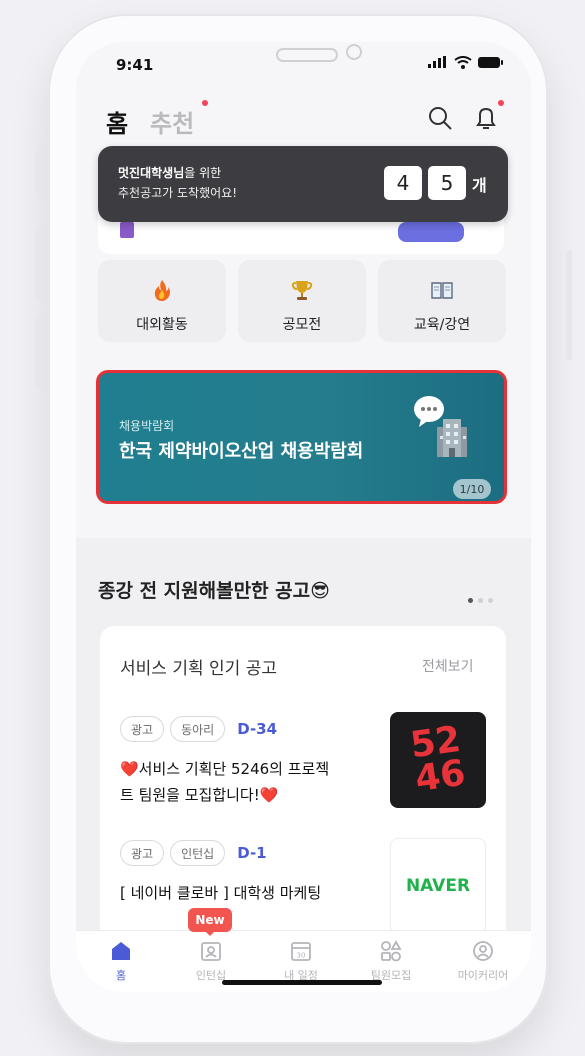 The width and height of the screenshot is (585, 1056). I want to click on nav-schedule: 30 내 일정, so click(301, 961).